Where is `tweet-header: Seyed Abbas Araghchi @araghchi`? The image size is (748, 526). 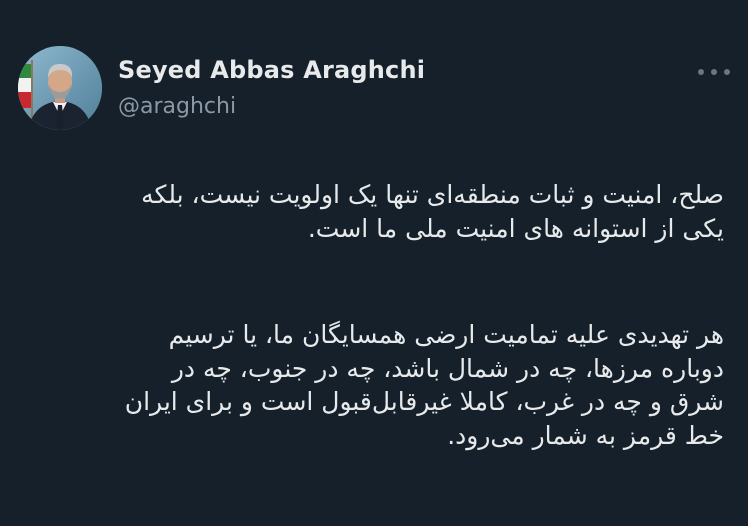 tweet-header: Seyed Abbas Araghchi @araghchi is located at coordinates (221, 88).